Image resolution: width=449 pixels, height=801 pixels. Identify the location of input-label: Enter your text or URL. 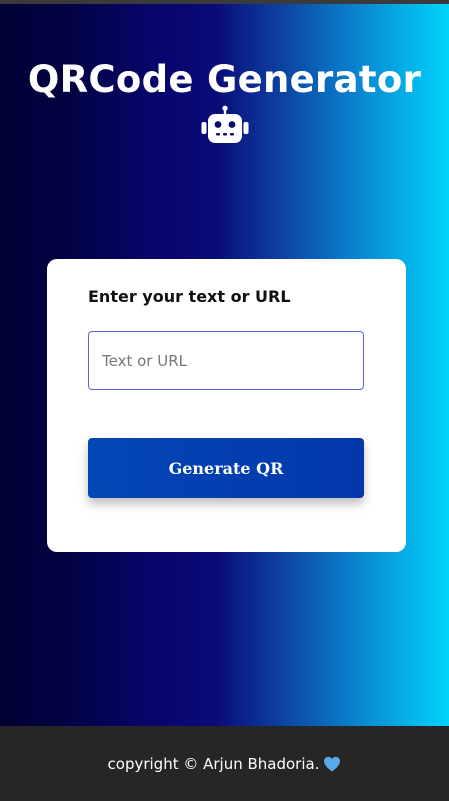
(189, 296).